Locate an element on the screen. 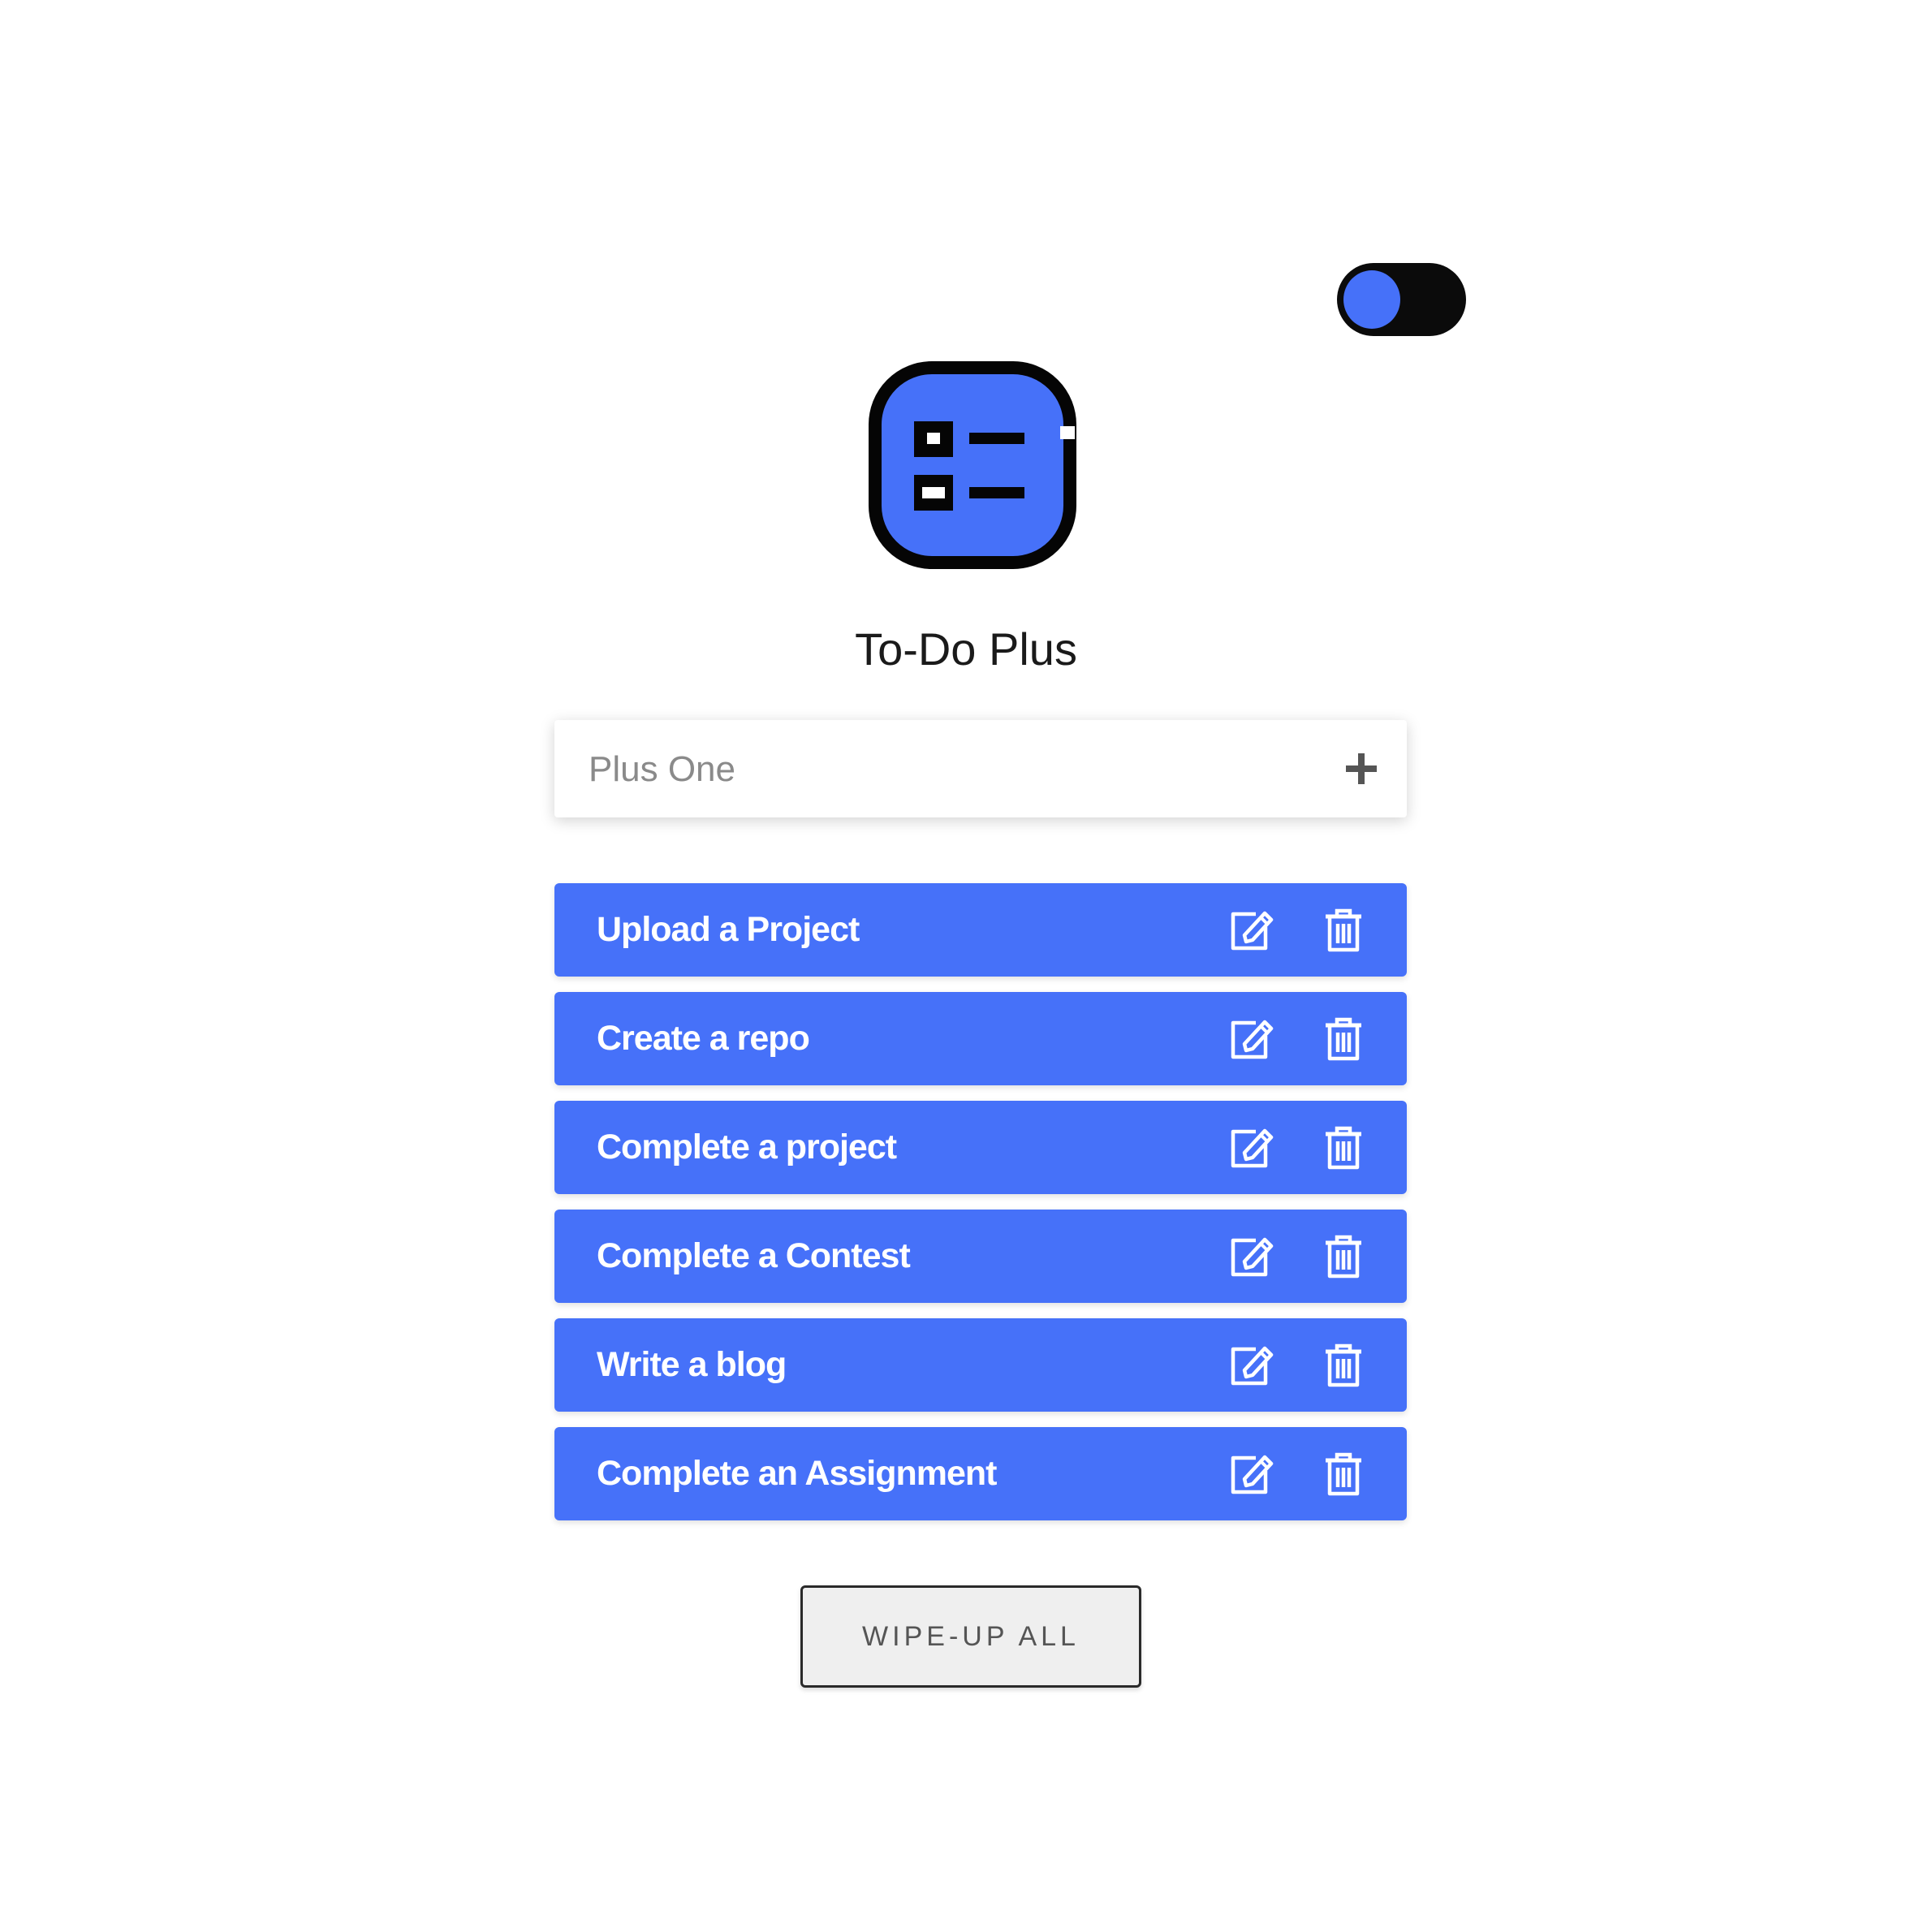 The image size is (1932, 1932). add-task-bar is located at coordinates (980, 768).